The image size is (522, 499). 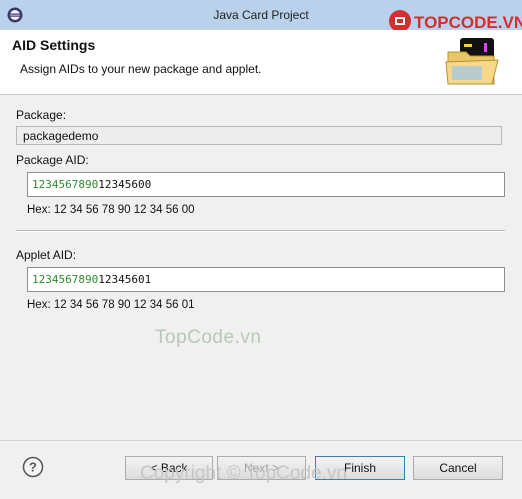 What do you see at coordinates (111, 305) in the screenshot?
I see `applet-aid-hex: Hex: 12 34 56 78 90 12 34 56 01` at bounding box center [111, 305].